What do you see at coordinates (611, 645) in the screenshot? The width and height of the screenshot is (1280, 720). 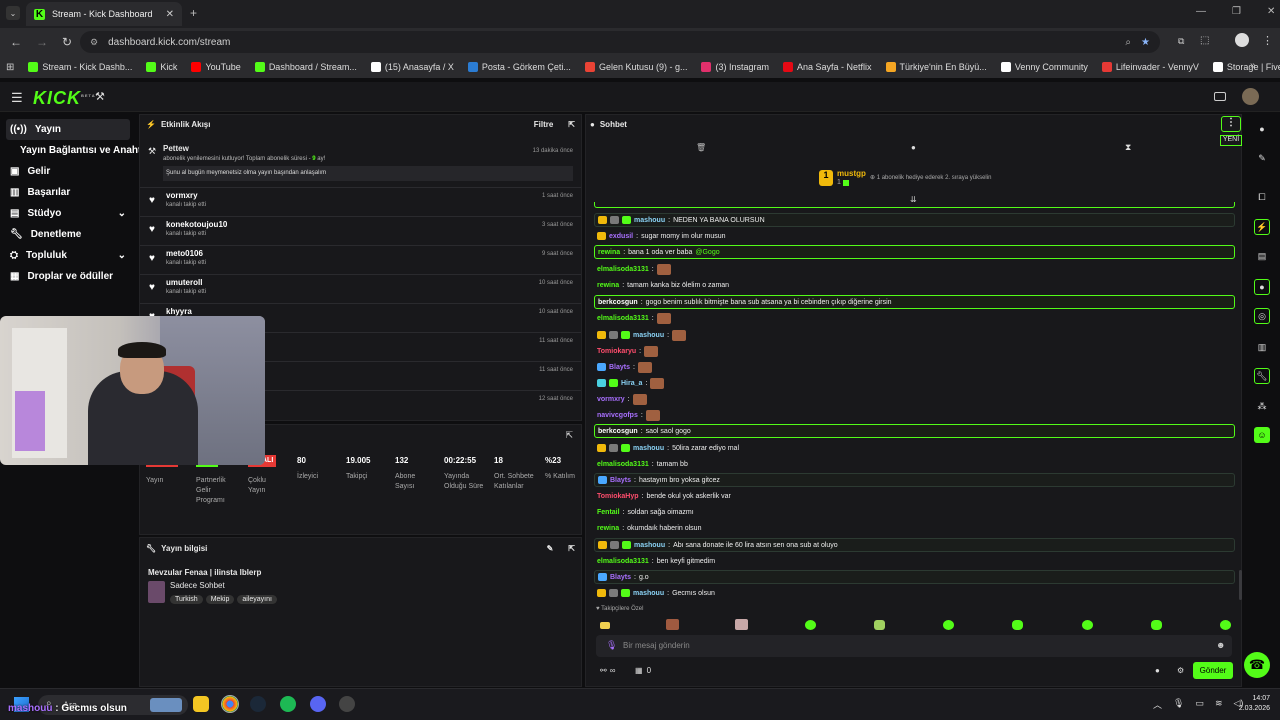 I see `microphone-icon: 🎙︎` at bounding box center [611, 645].